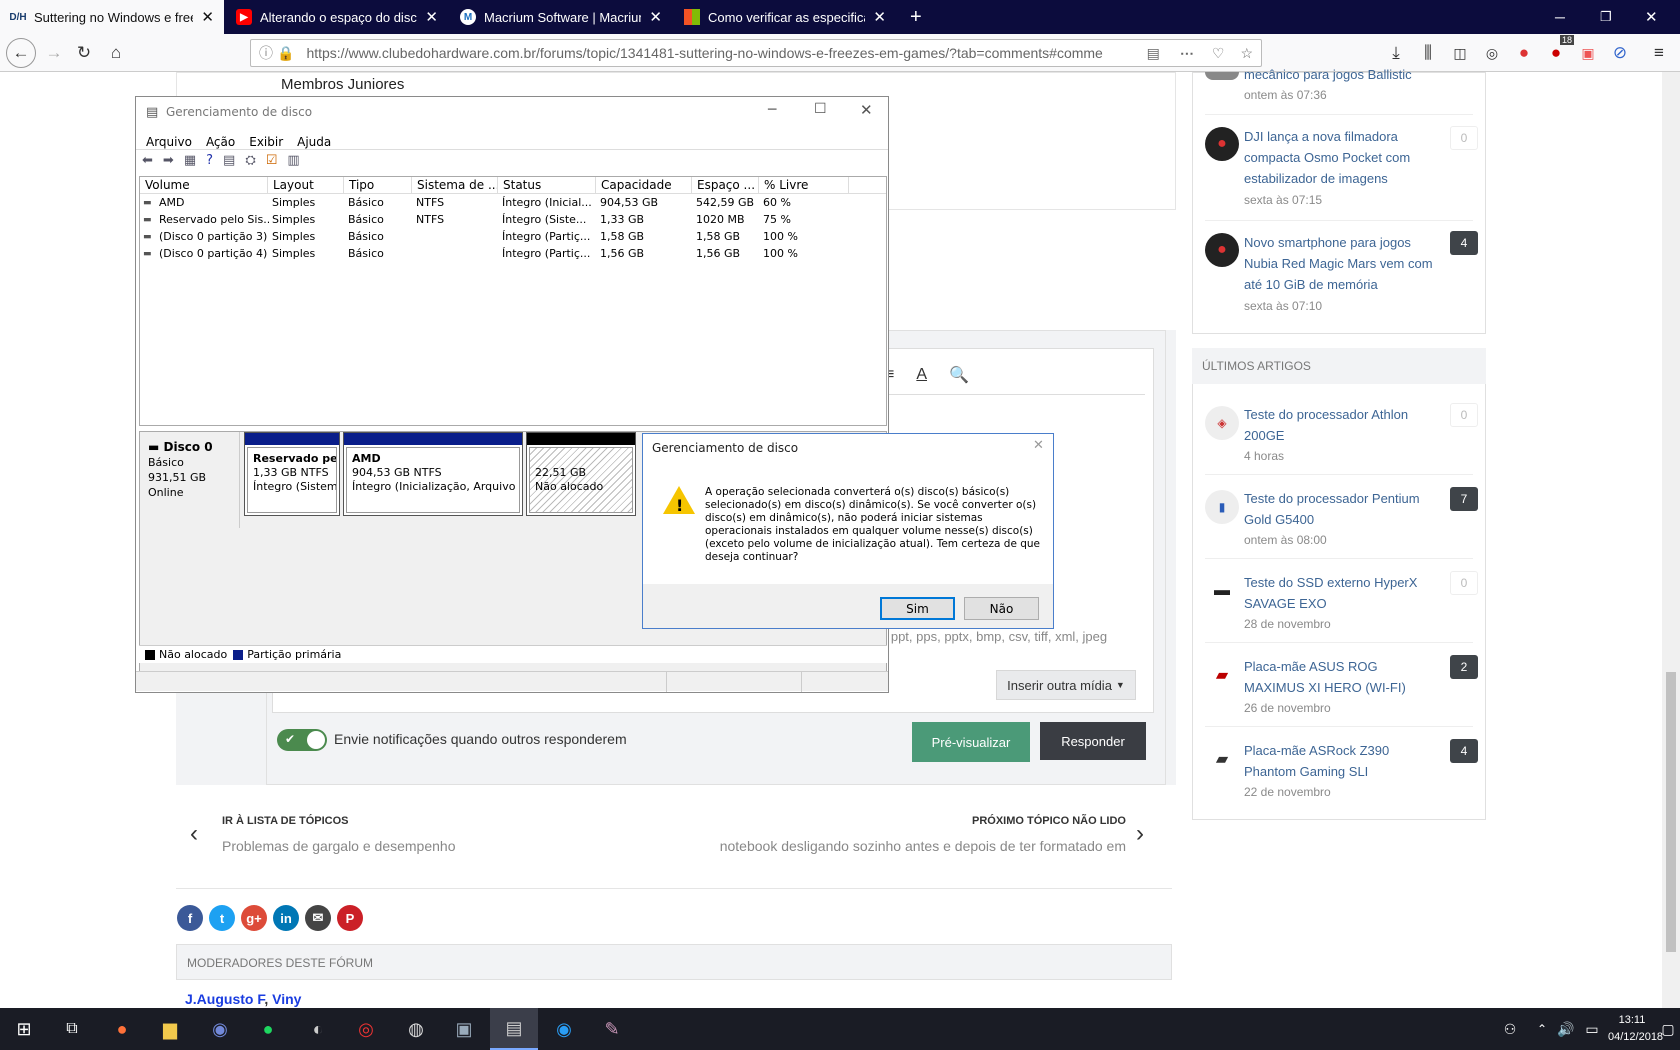 The height and width of the screenshot is (1050, 1680). What do you see at coordinates (318, 918) in the screenshot?
I see `email-share-icon: ✉` at bounding box center [318, 918].